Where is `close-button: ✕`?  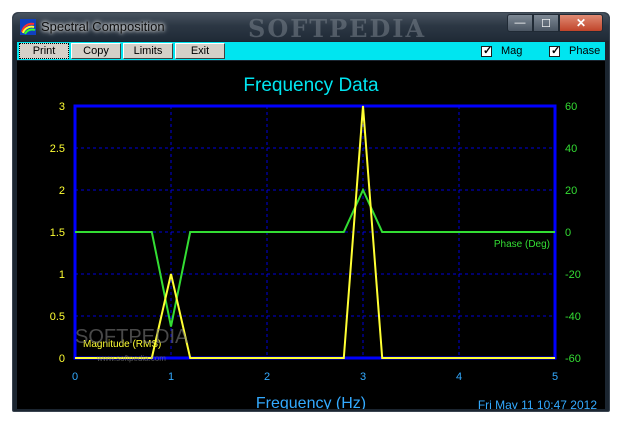
close-button: ✕ is located at coordinates (581, 23).